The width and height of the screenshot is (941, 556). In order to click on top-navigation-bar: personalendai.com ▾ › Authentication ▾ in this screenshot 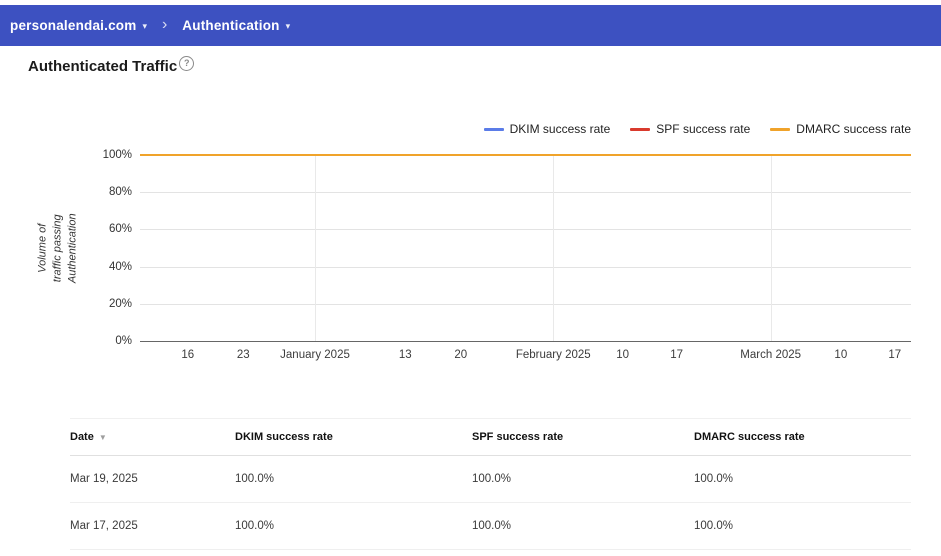, I will do `click(470, 25)`.